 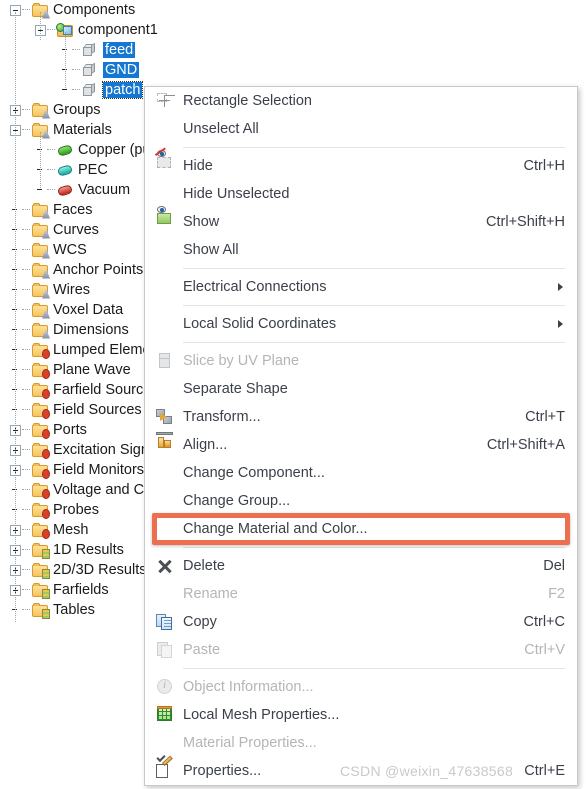 I want to click on tree-item-groups: Groups, so click(x=55, y=110).